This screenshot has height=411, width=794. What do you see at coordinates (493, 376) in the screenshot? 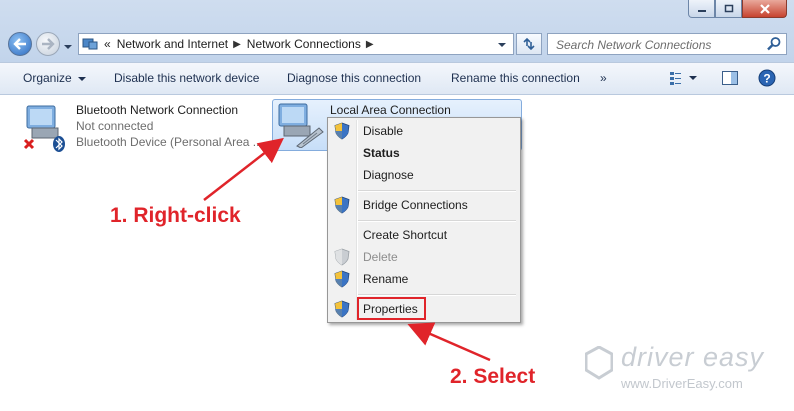
I see `step2-annotation: 2. Select` at bounding box center [493, 376].